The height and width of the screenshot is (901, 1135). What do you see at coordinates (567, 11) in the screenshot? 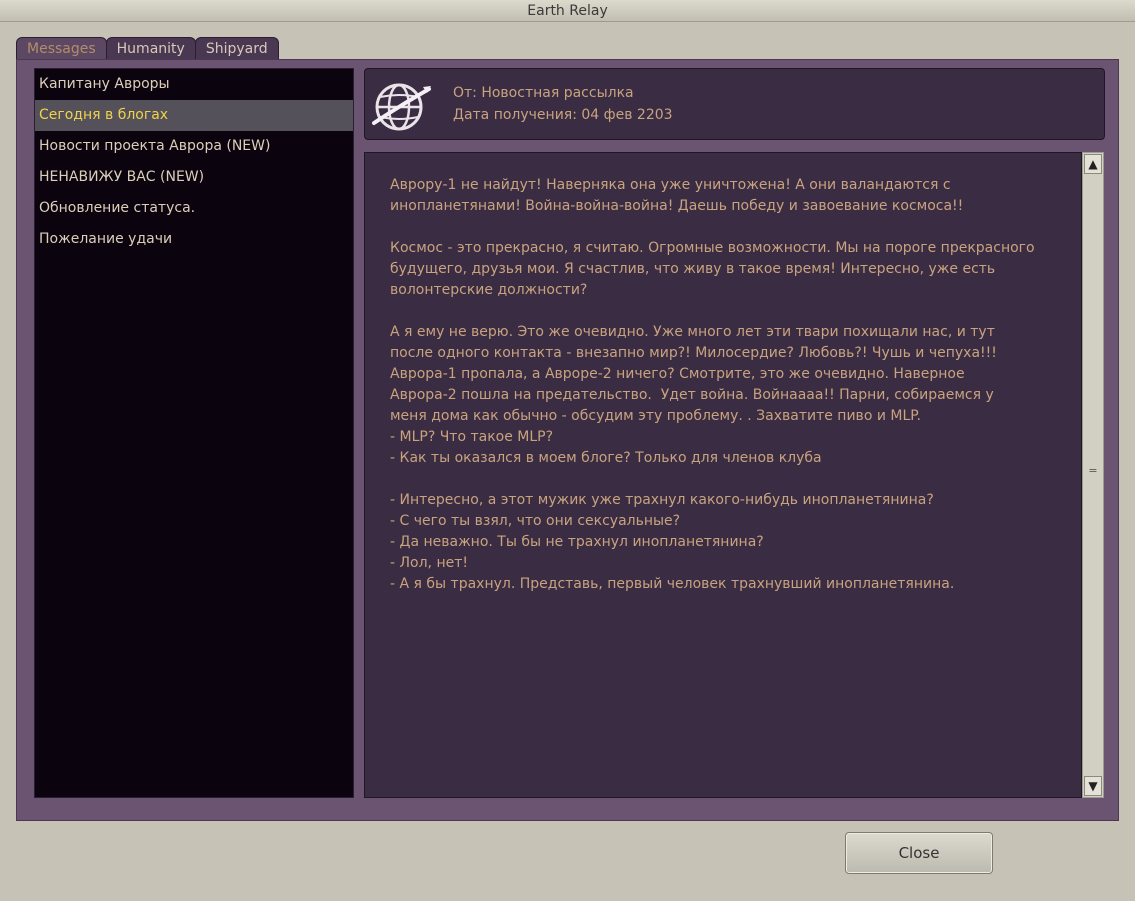
I see `window-title: Earth Relay` at bounding box center [567, 11].